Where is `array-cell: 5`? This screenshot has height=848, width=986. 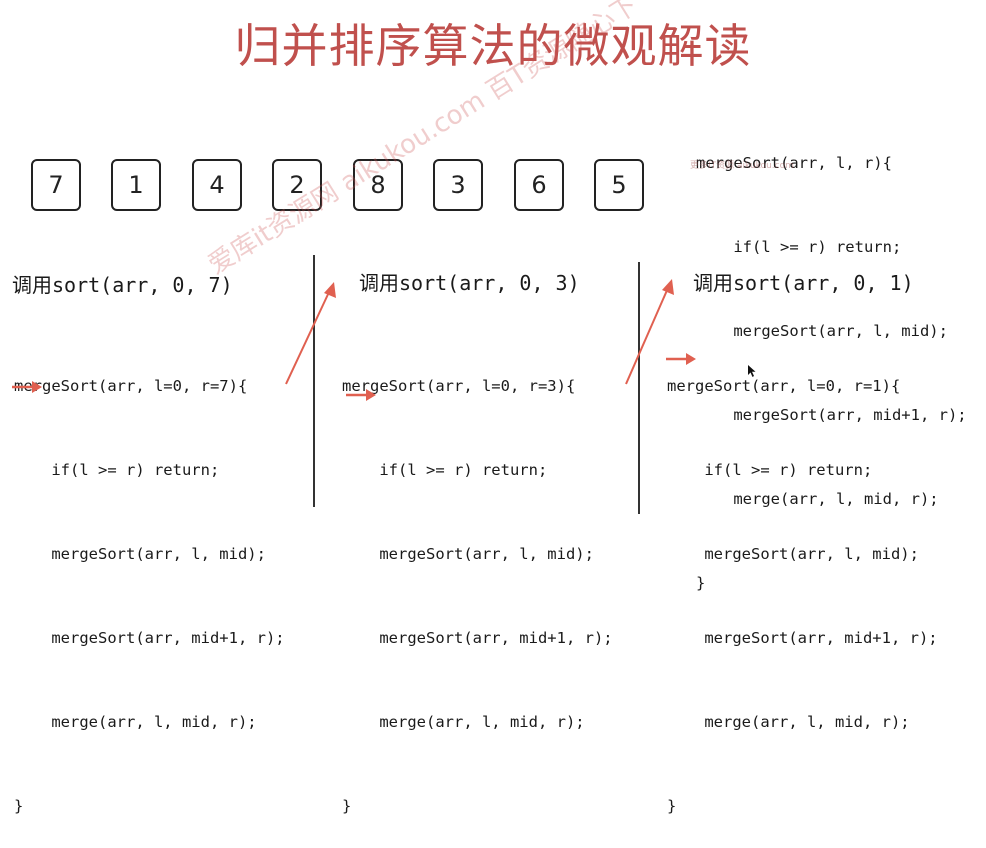
array-cell: 5 is located at coordinates (619, 185).